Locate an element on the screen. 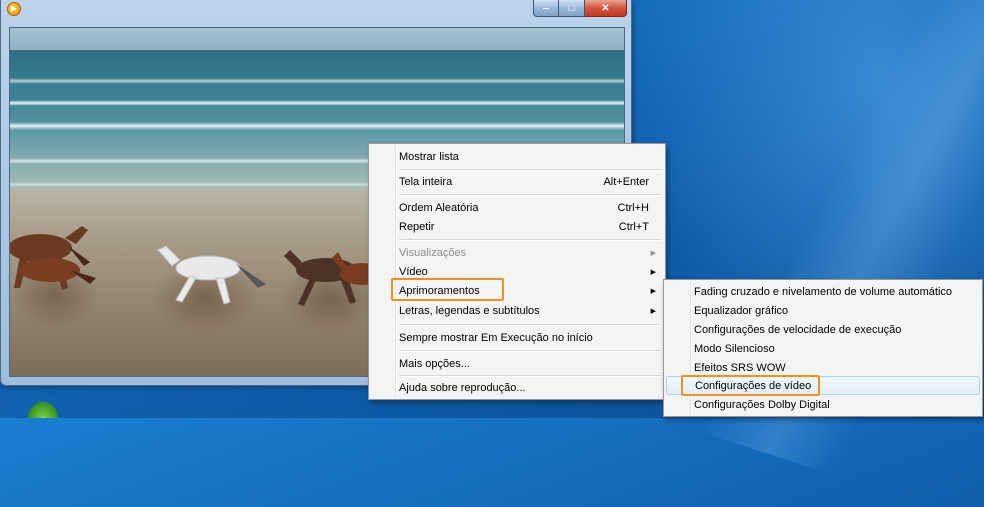  menu-item-tela-inteira: Tela inteira Alt+Enter is located at coordinates (517, 181).